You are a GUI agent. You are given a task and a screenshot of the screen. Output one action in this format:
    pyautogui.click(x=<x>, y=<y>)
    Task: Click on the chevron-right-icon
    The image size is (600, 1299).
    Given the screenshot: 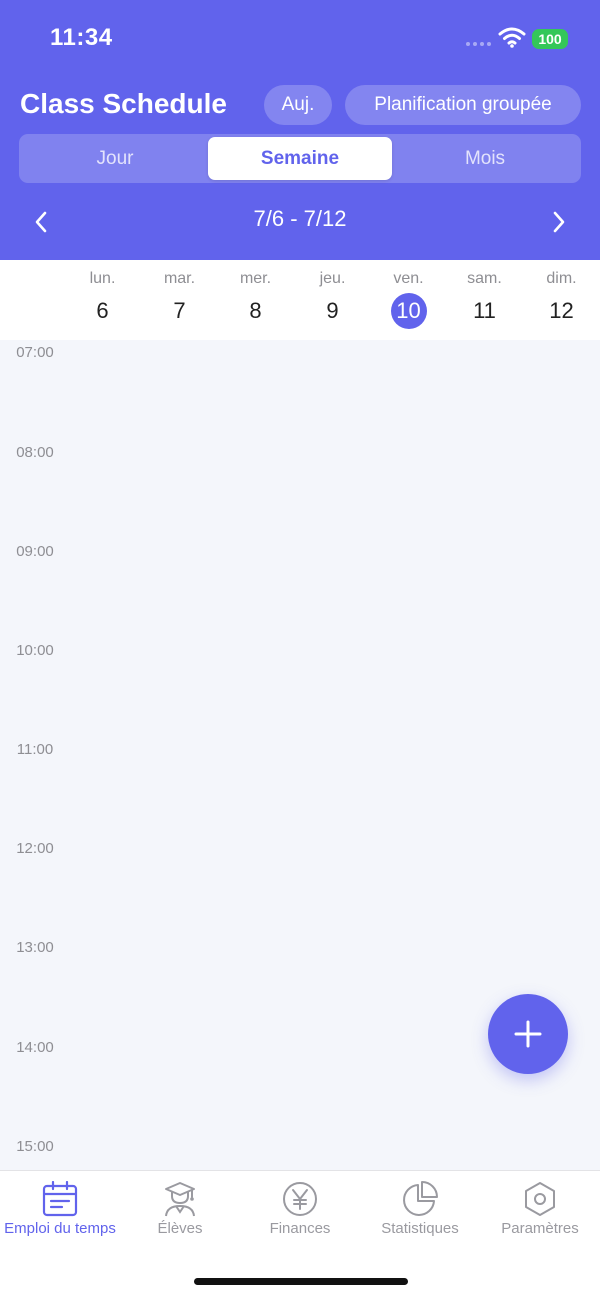 What is the action you would take?
    pyautogui.click(x=559, y=222)
    